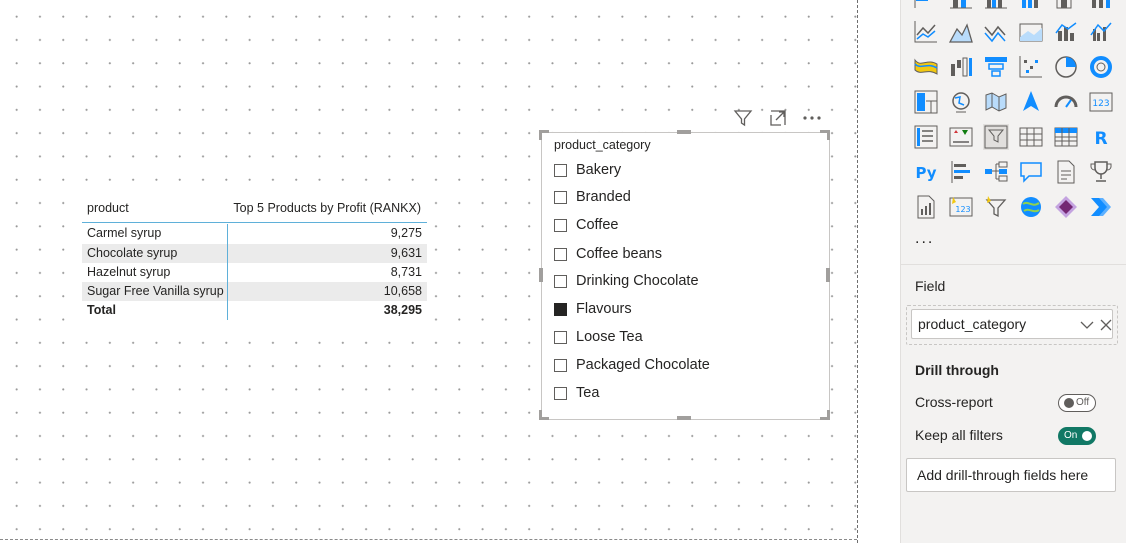  Describe the element at coordinates (254, 272) in the screenshot. I see `table-row: Hazelnut syrup 8,731` at that location.